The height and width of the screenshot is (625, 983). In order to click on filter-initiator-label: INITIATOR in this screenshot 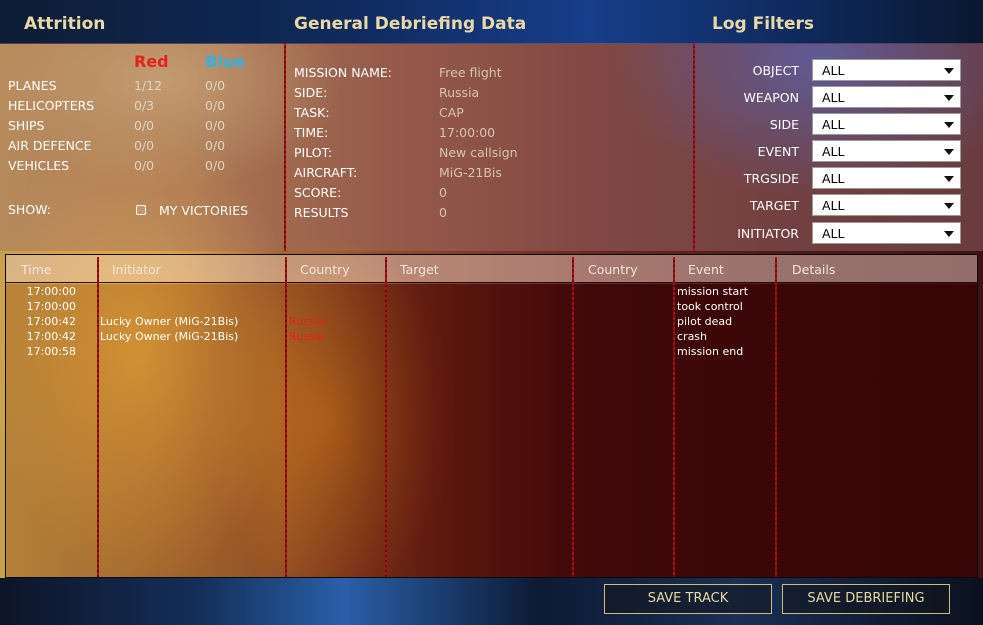, I will do `click(768, 233)`.